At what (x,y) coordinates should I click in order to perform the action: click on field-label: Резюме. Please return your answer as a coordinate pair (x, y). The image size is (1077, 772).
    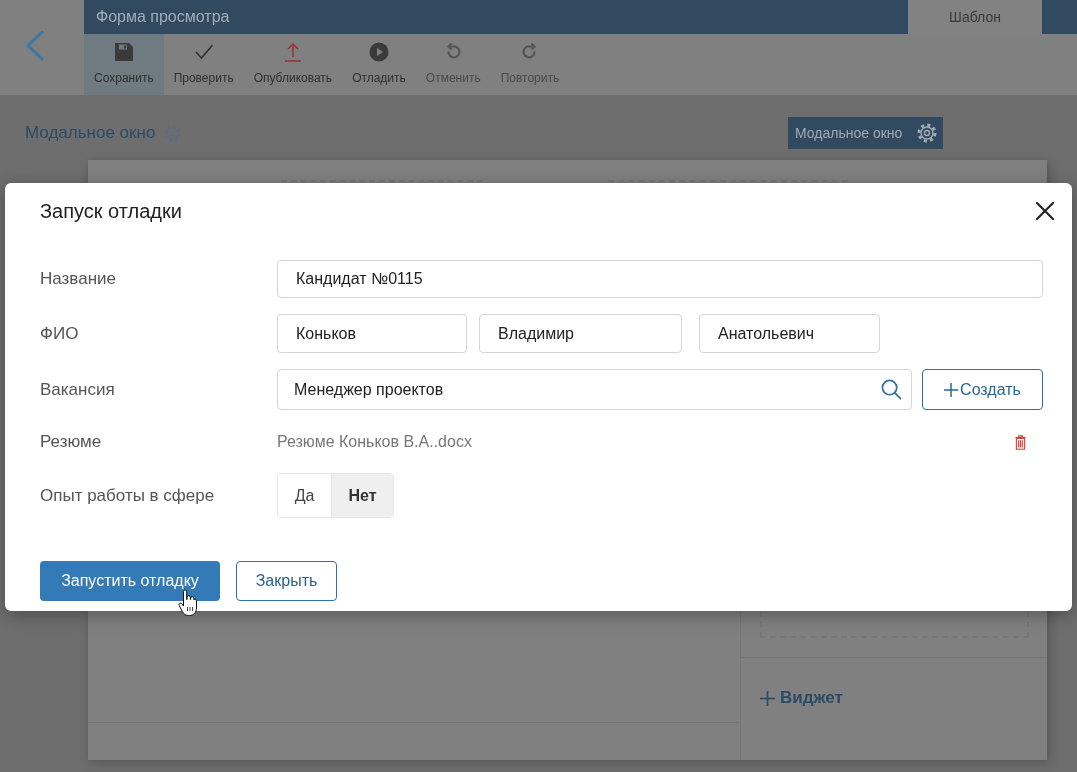
    Looking at the image, I should click on (71, 442).